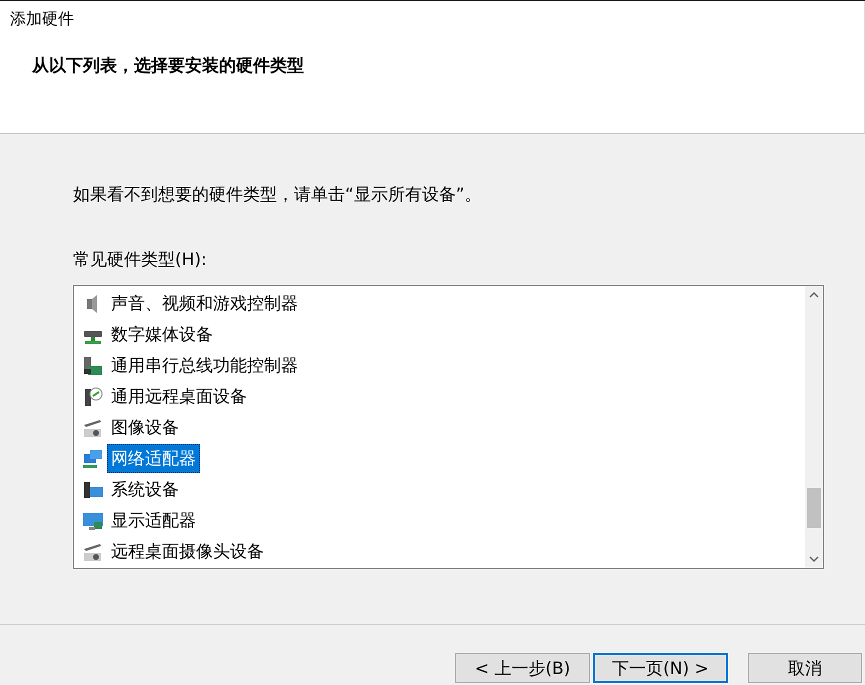  I want to click on scrollbar-thumb, so click(814, 508).